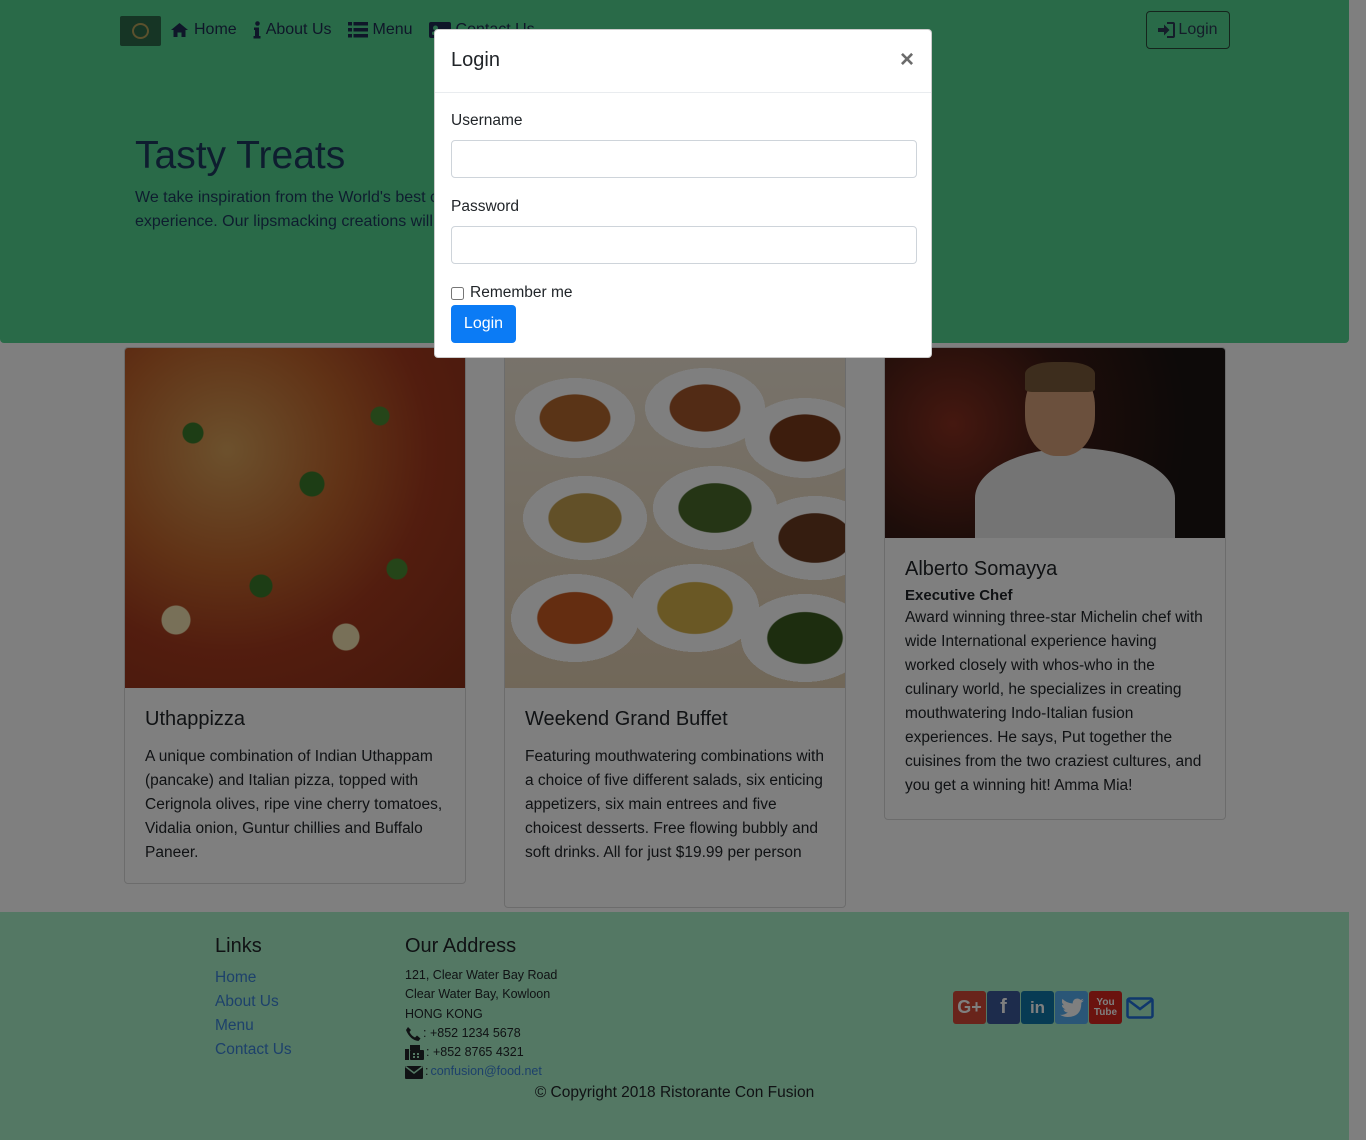 Image resolution: width=1366 pixels, height=1140 pixels. I want to click on password-label: Password, so click(485, 206).